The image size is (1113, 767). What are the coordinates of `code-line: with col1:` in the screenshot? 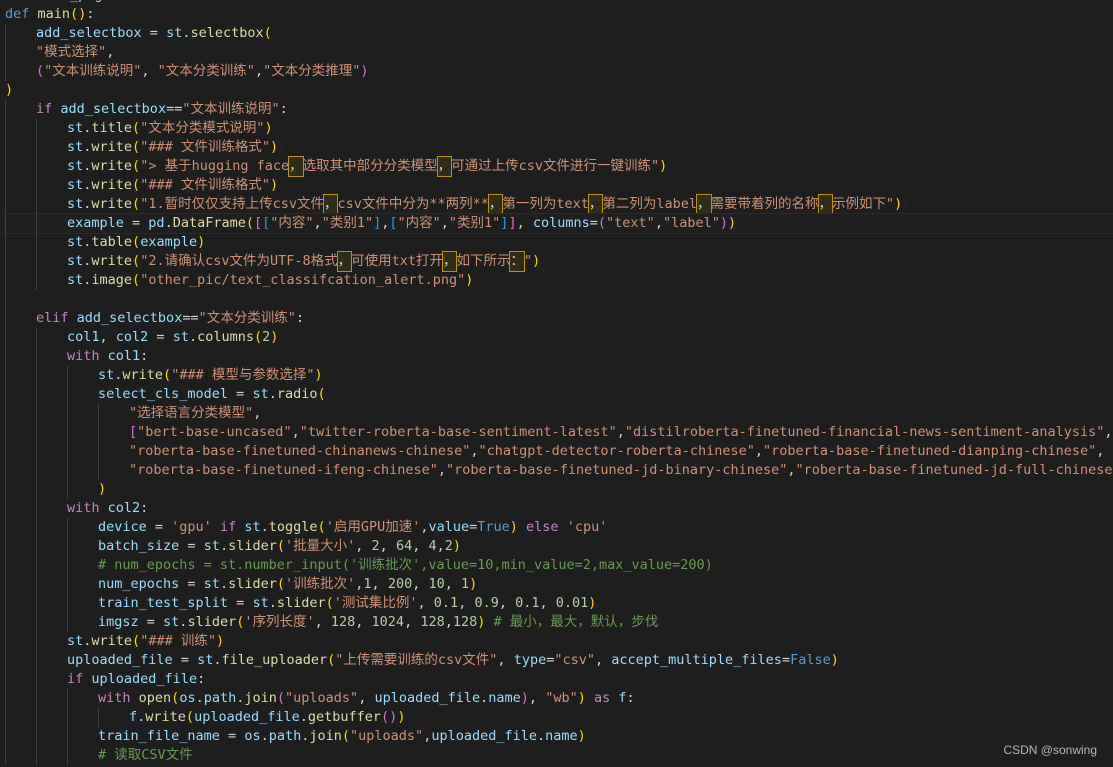 It's located at (559, 356).